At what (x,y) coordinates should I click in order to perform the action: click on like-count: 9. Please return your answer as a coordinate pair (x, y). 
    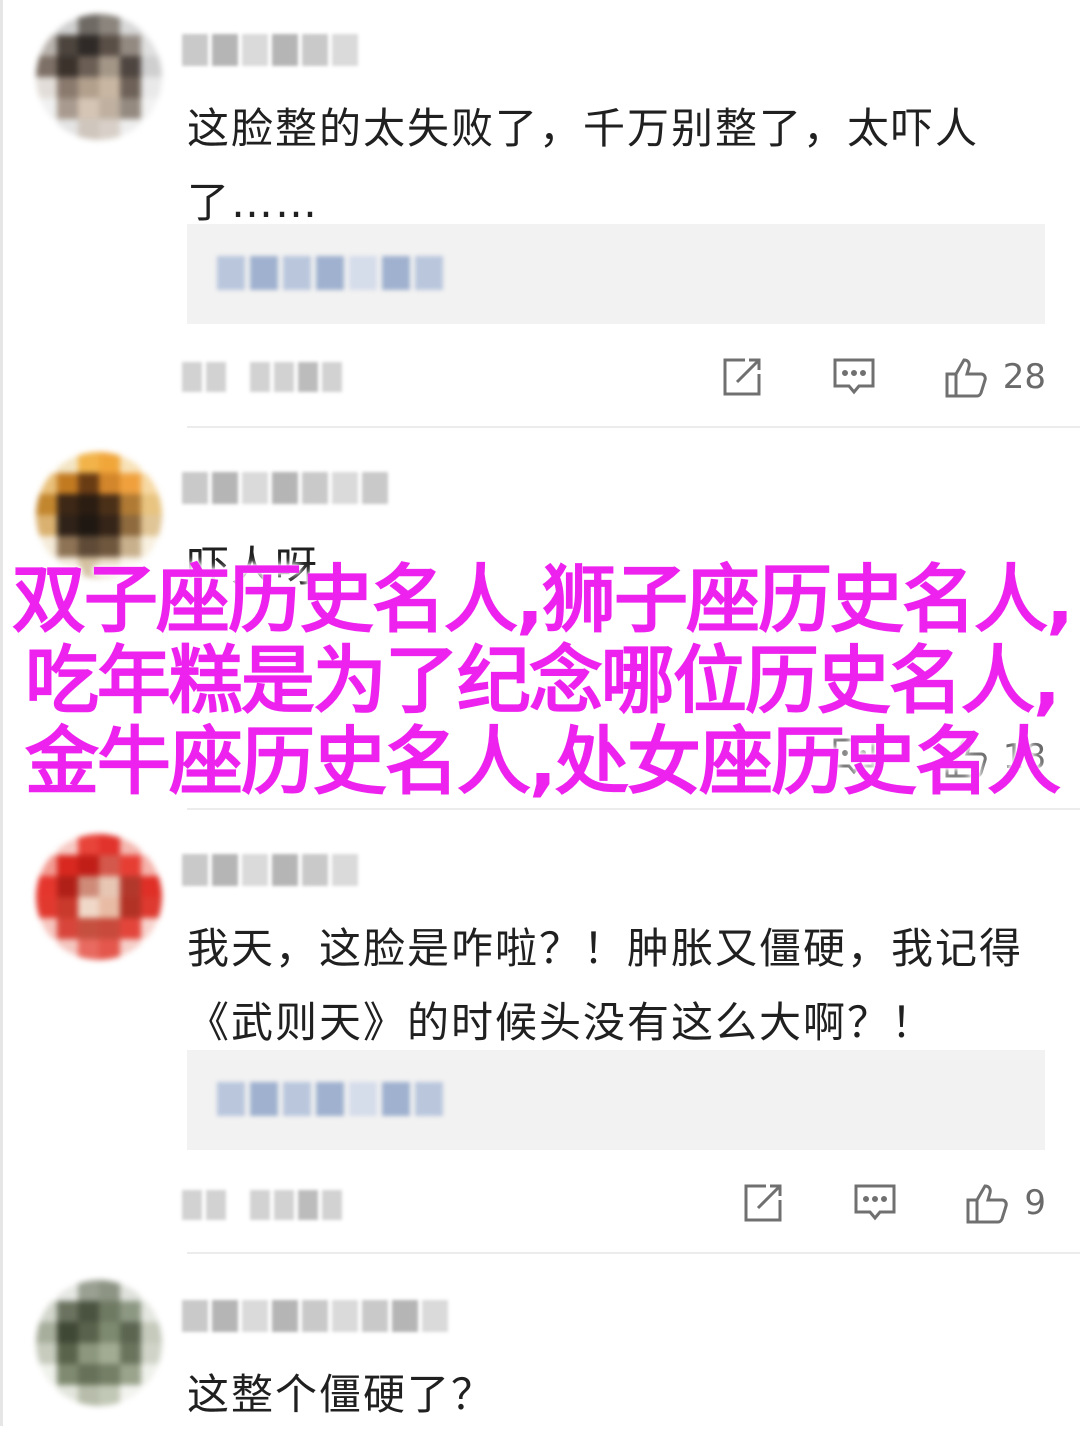
    Looking at the image, I should click on (1035, 1203).